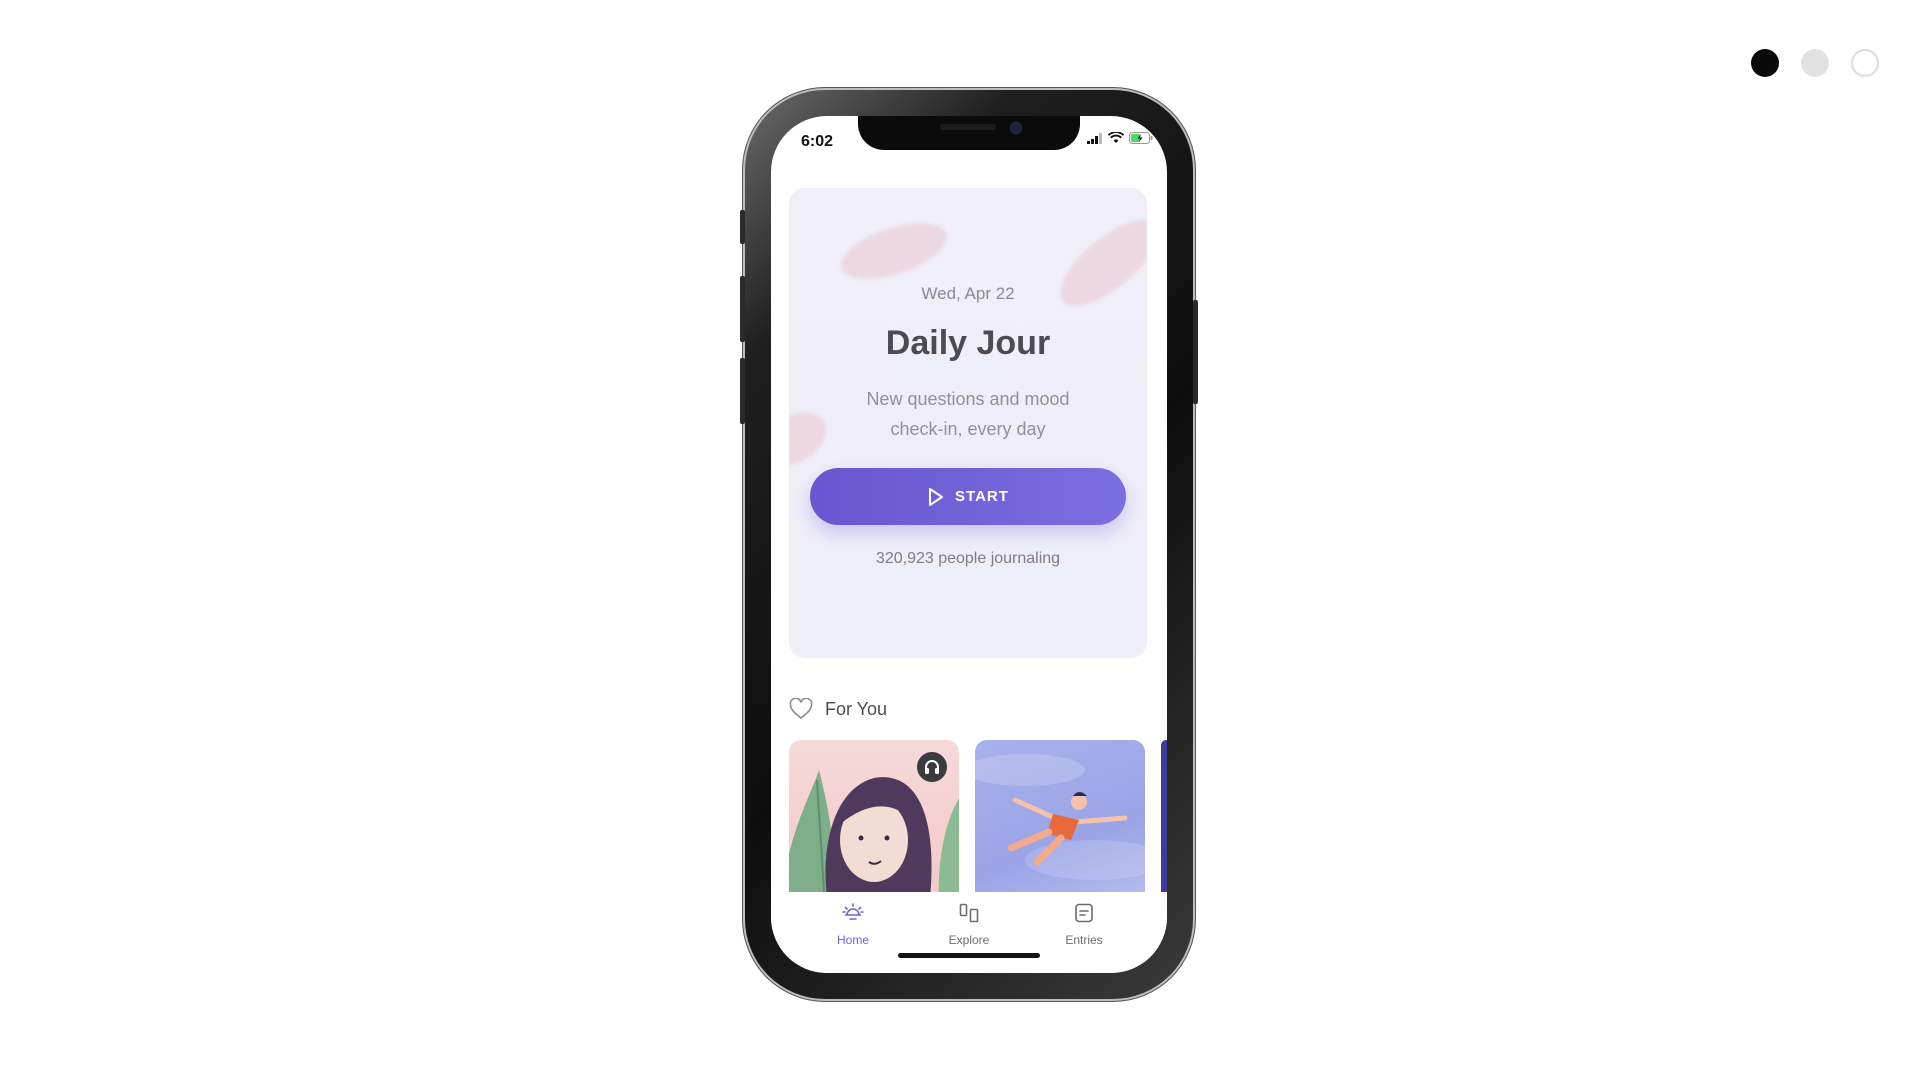  I want to click on for-you-label: For You, so click(856, 708).